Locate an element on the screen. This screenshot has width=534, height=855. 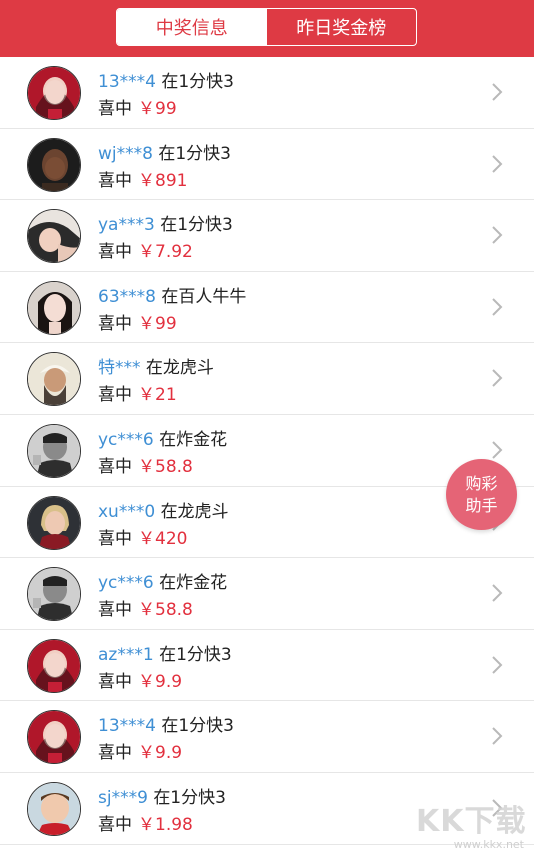
username: xu***0 is located at coordinates (127, 511).